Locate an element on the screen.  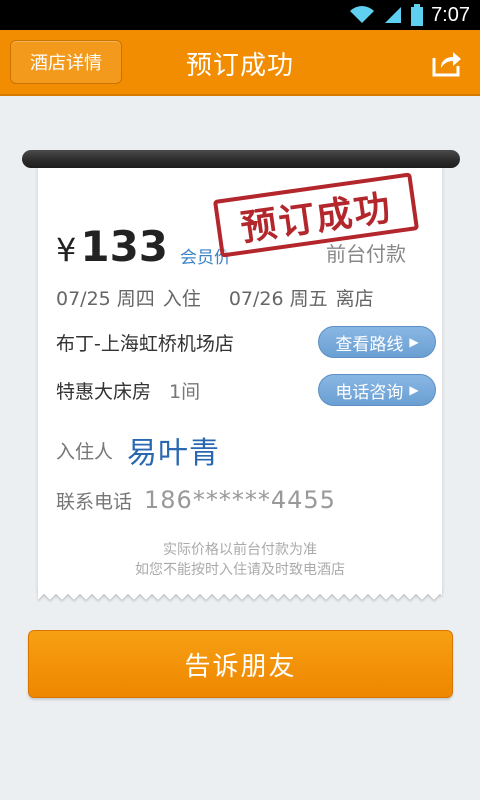
phone-inquiry-label: 电话咨询 is located at coordinates (369, 392).